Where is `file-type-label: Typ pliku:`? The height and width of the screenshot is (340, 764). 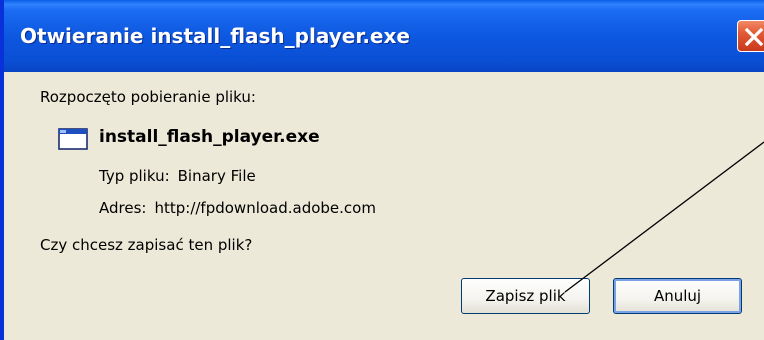 file-type-label: Typ pliku: is located at coordinates (134, 176).